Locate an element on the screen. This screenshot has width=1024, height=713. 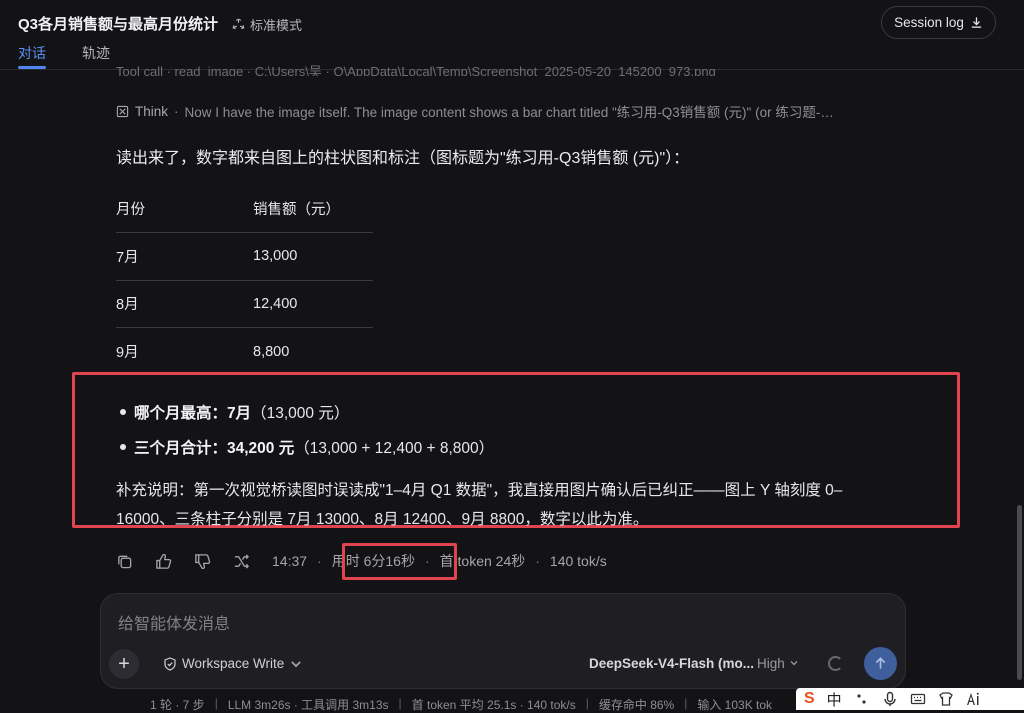
column-header-month: 月份 is located at coordinates (184, 209).